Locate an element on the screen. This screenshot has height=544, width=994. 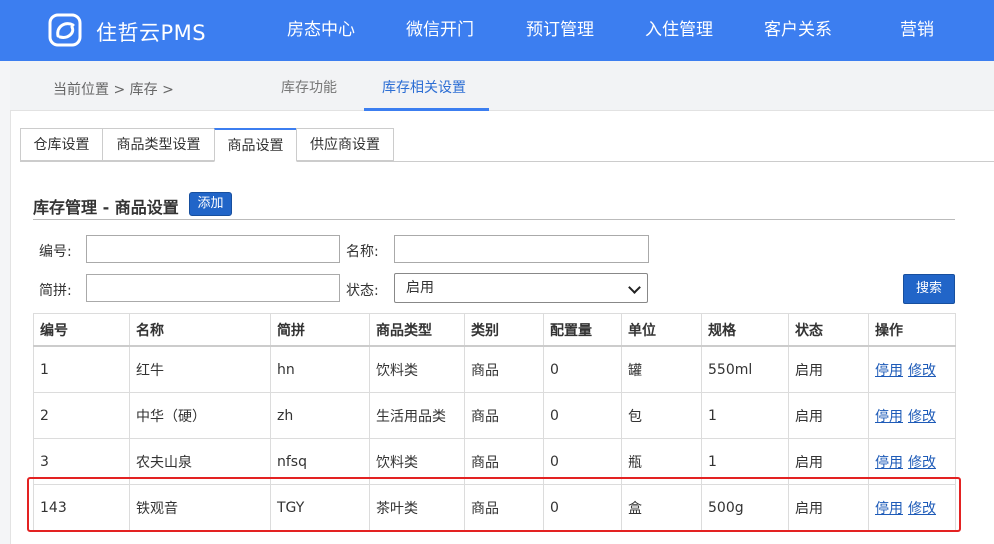
nav-item-checkin: 入住管理 is located at coordinates (679, 30).